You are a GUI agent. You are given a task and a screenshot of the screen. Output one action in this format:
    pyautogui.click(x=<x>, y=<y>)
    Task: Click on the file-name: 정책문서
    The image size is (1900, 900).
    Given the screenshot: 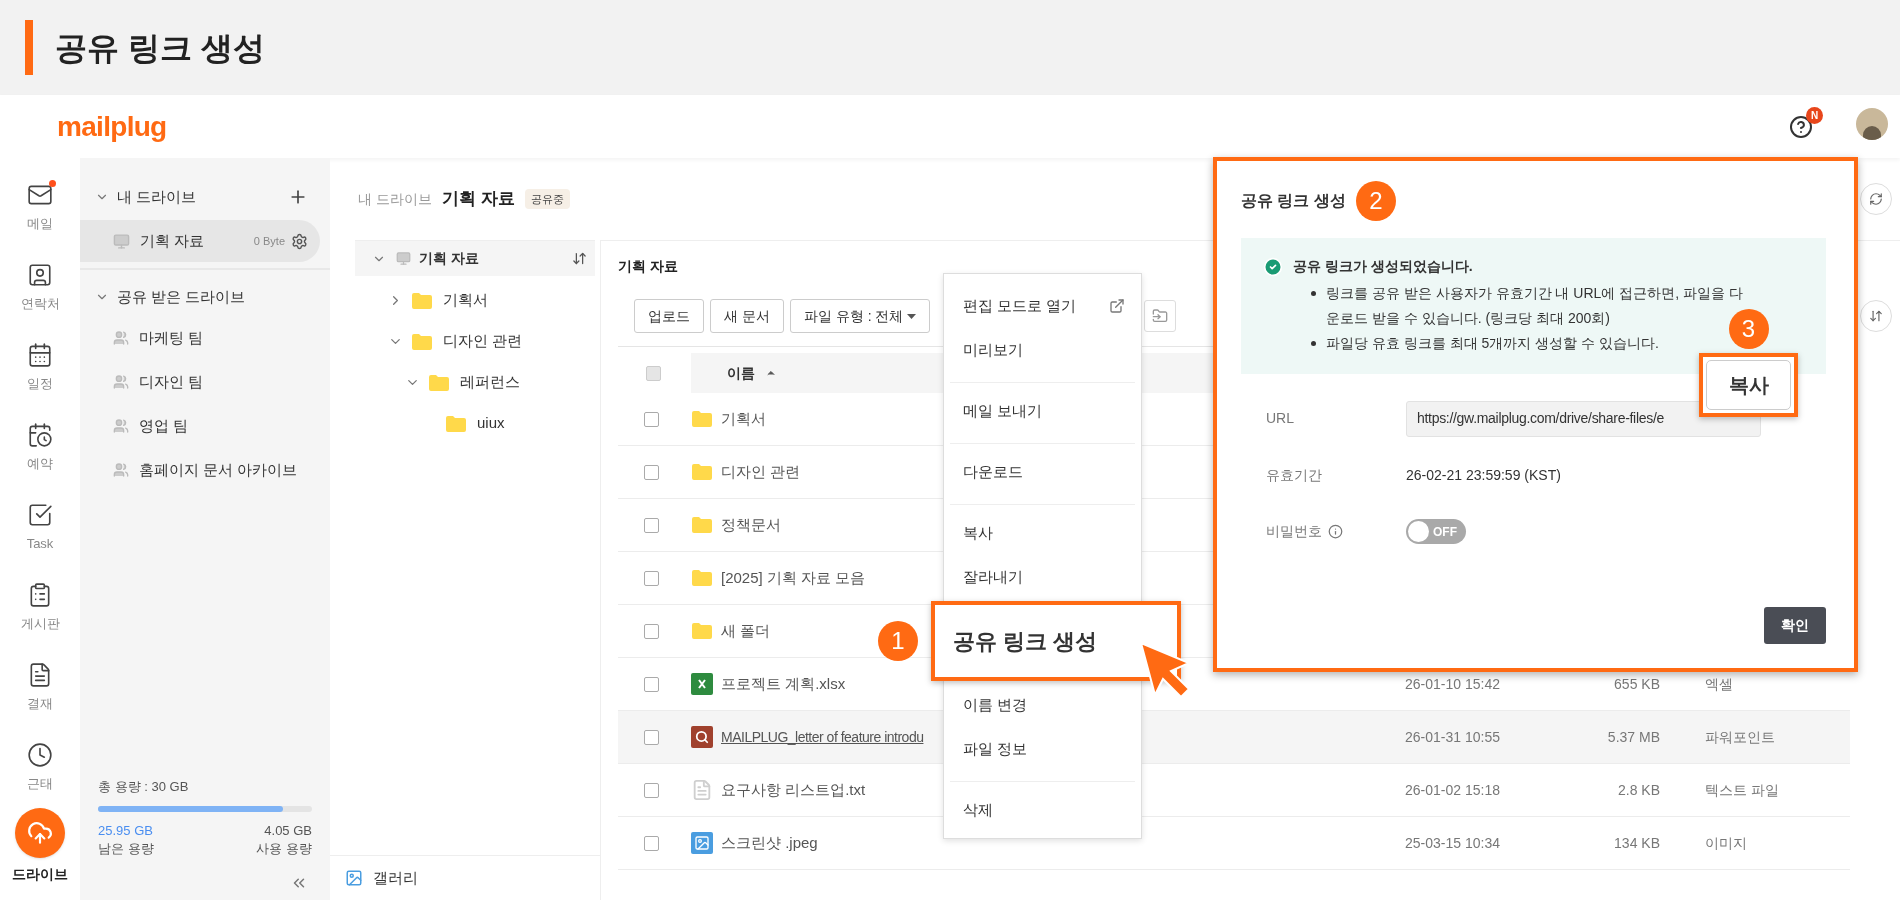 What is the action you would take?
    pyautogui.click(x=751, y=525)
    